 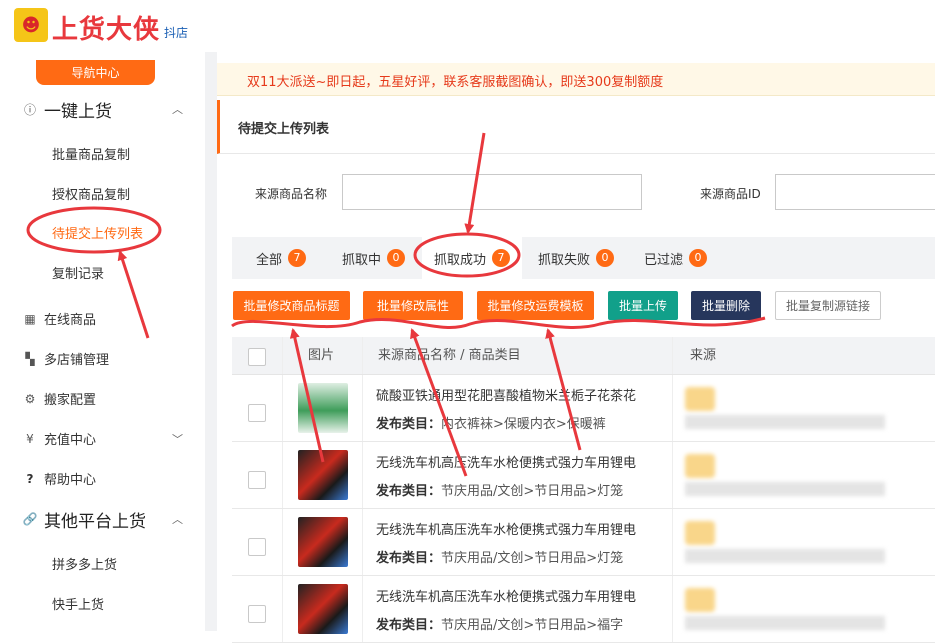 What do you see at coordinates (70, 400) in the screenshot?
I see `sidebar-item-label: 搬家配置` at bounding box center [70, 400].